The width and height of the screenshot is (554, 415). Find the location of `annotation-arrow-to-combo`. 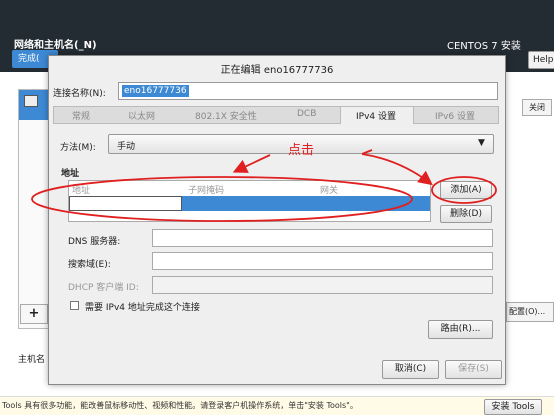

annotation-arrow-to-combo is located at coordinates (346, 152).